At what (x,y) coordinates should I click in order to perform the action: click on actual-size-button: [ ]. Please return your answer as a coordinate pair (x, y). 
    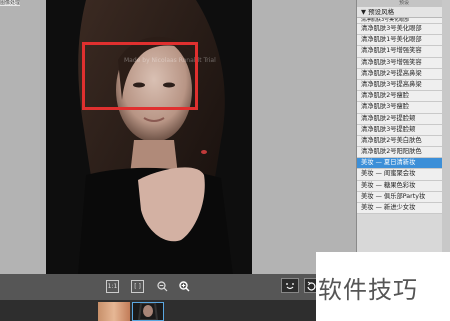
    Looking at the image, I should click on (137, 286).